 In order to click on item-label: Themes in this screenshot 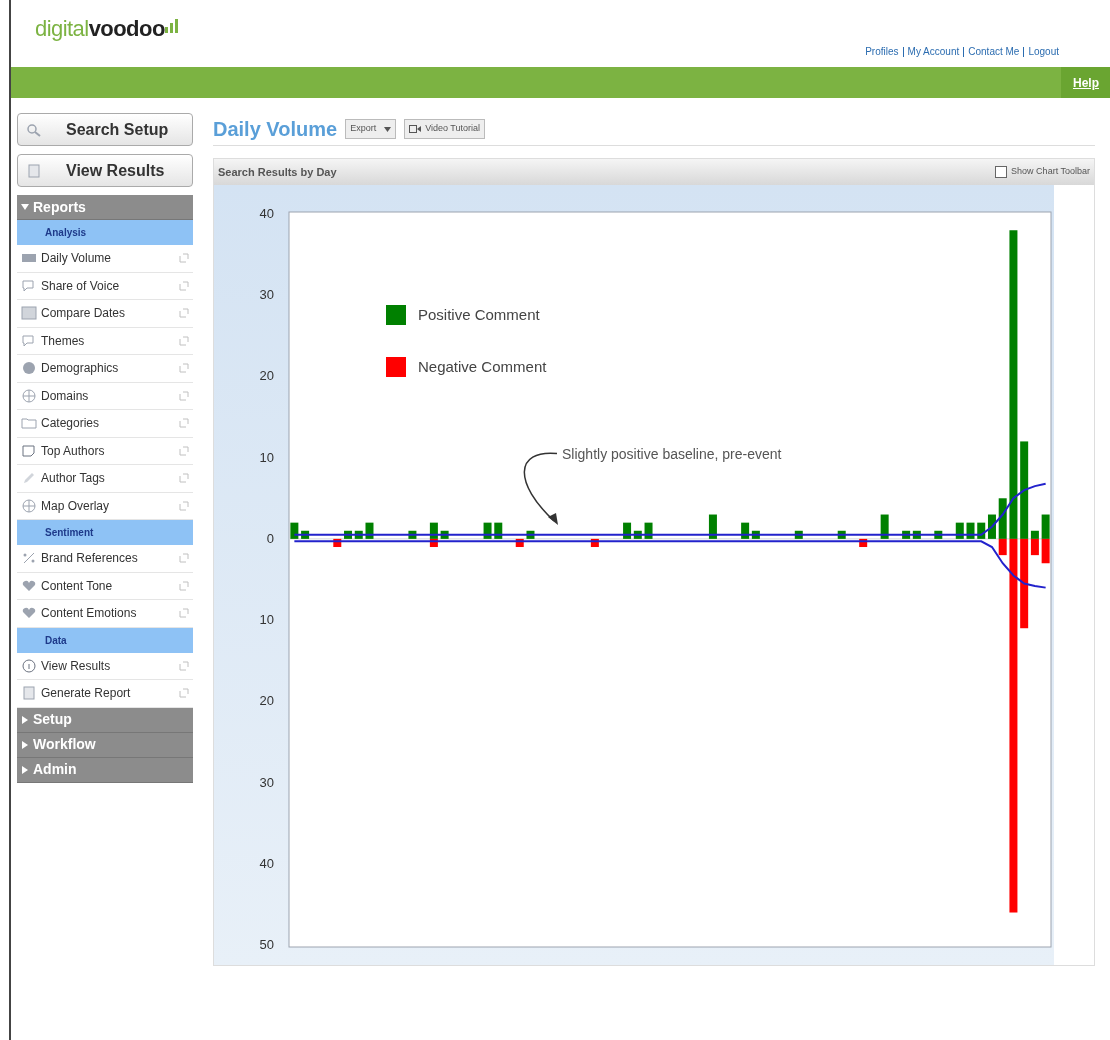, I will do `click(63, 341)`.